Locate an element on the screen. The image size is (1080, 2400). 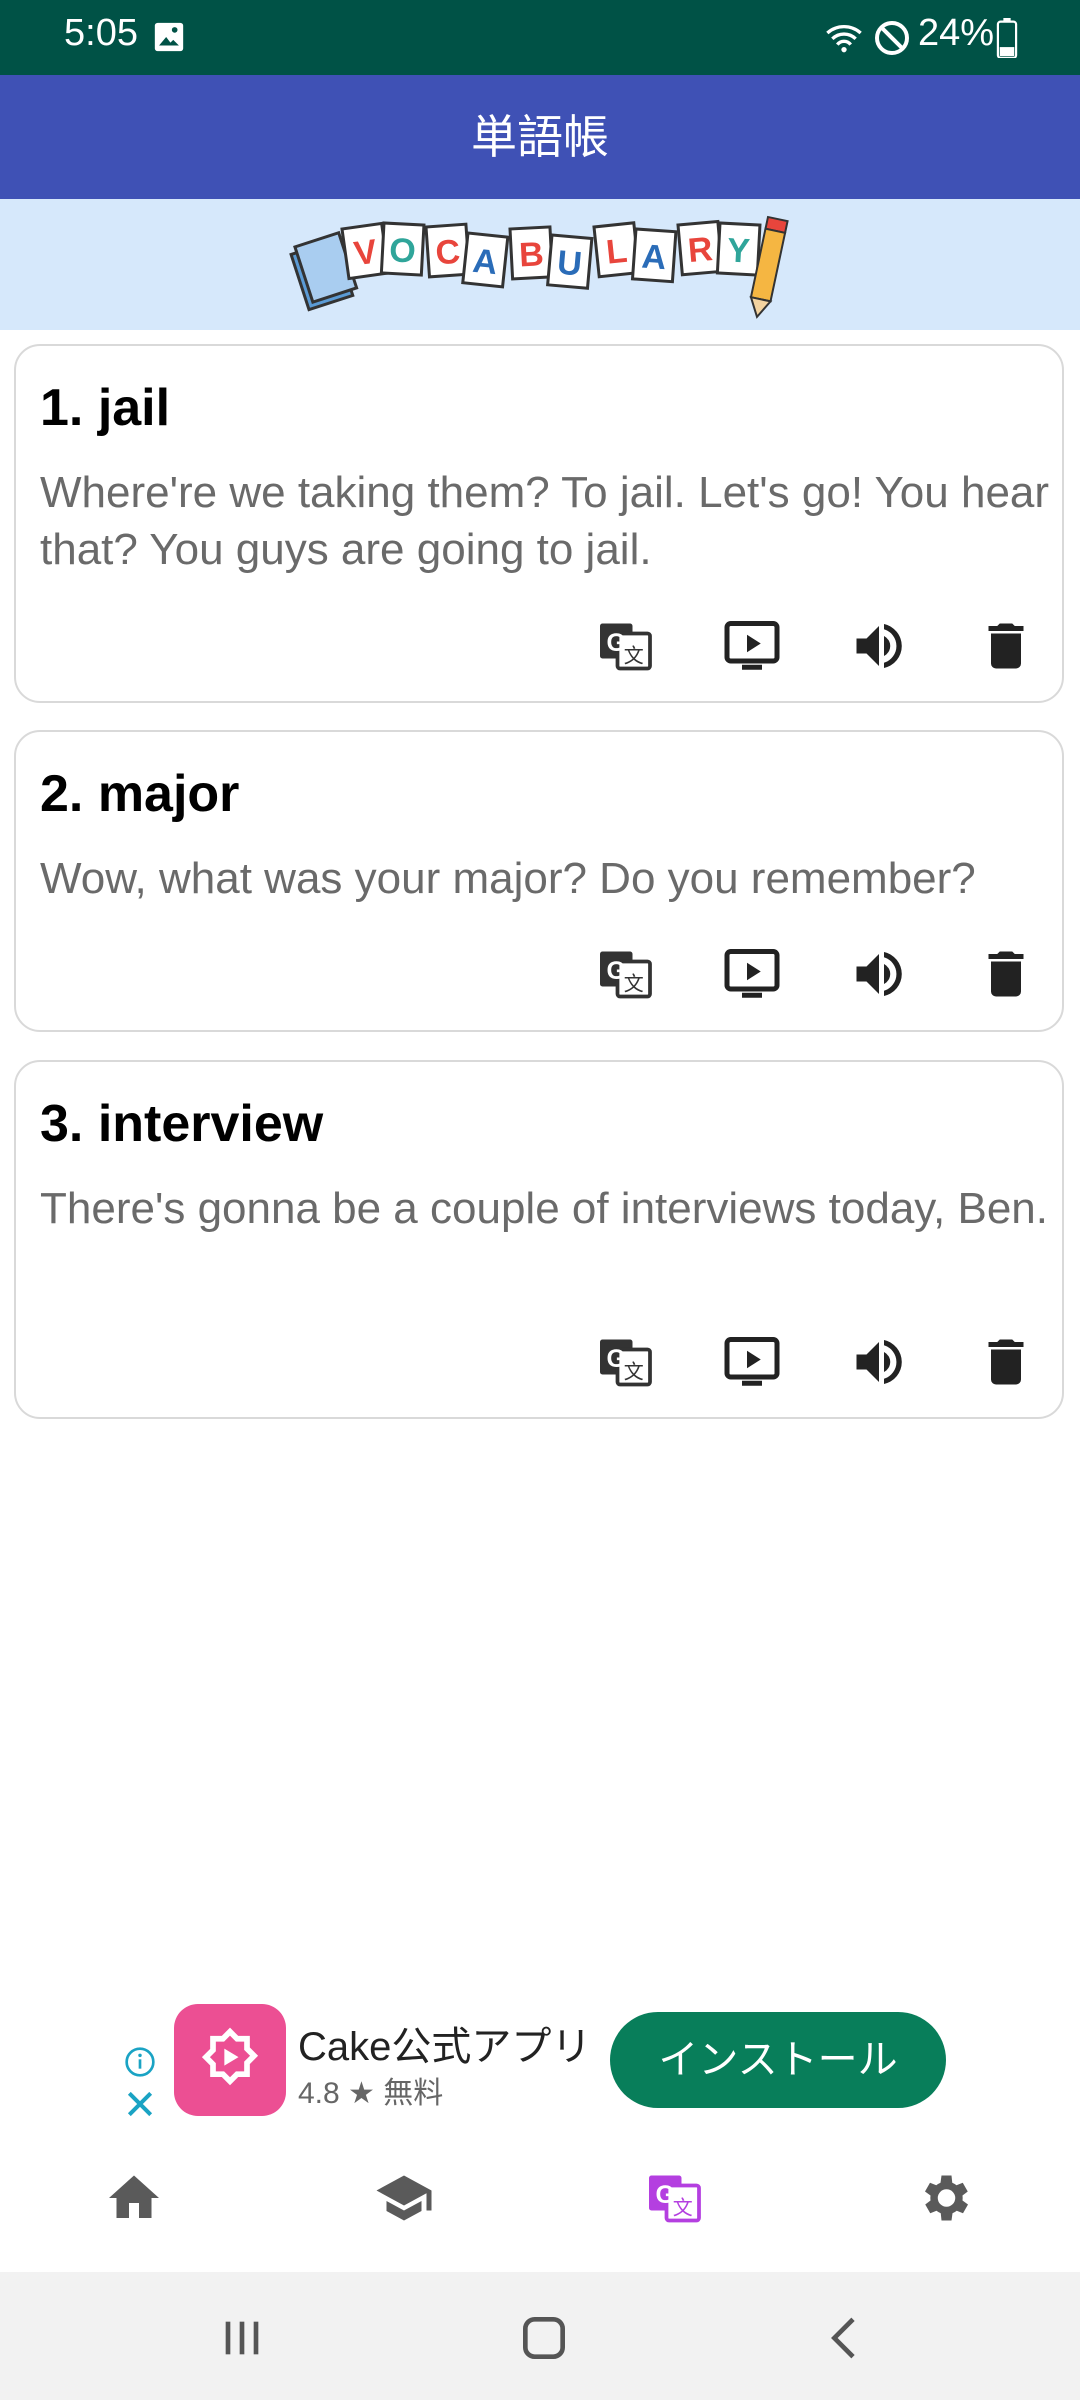
back-icon is located at coordinates (843, 2338).